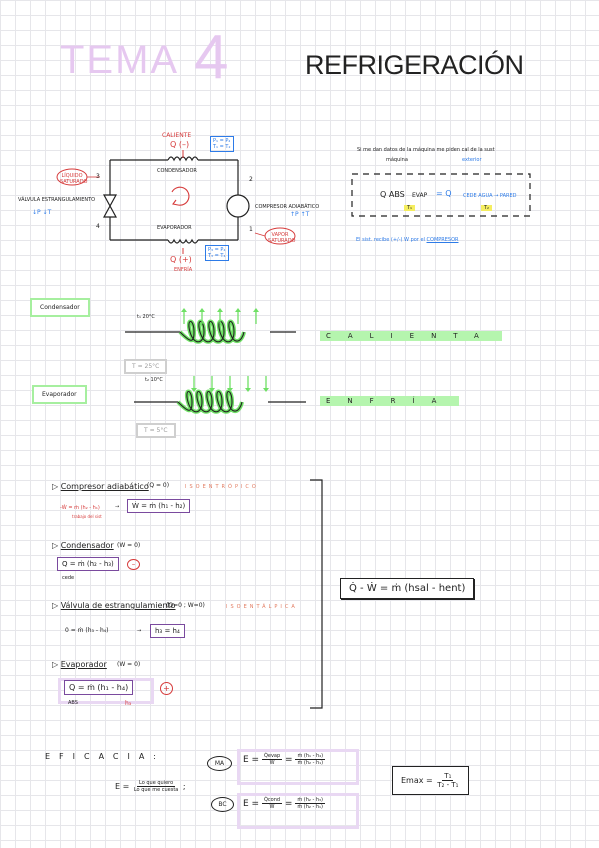  Describe the element at coordinates (120, 60) in the screenshot. I see `title-tema: TEMA` at that location.